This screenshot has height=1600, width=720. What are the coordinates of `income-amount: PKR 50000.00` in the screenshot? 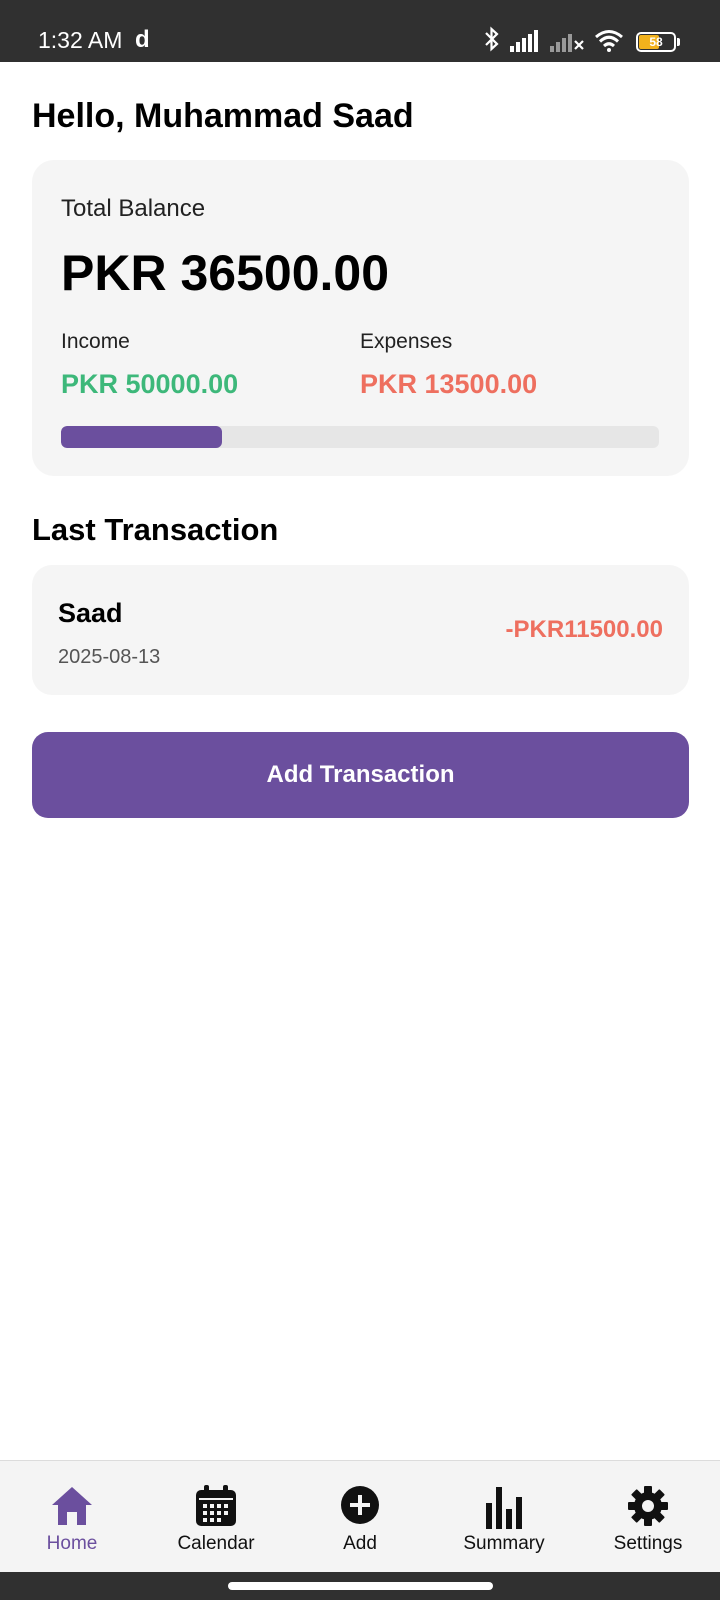 It's located at (150, 384).